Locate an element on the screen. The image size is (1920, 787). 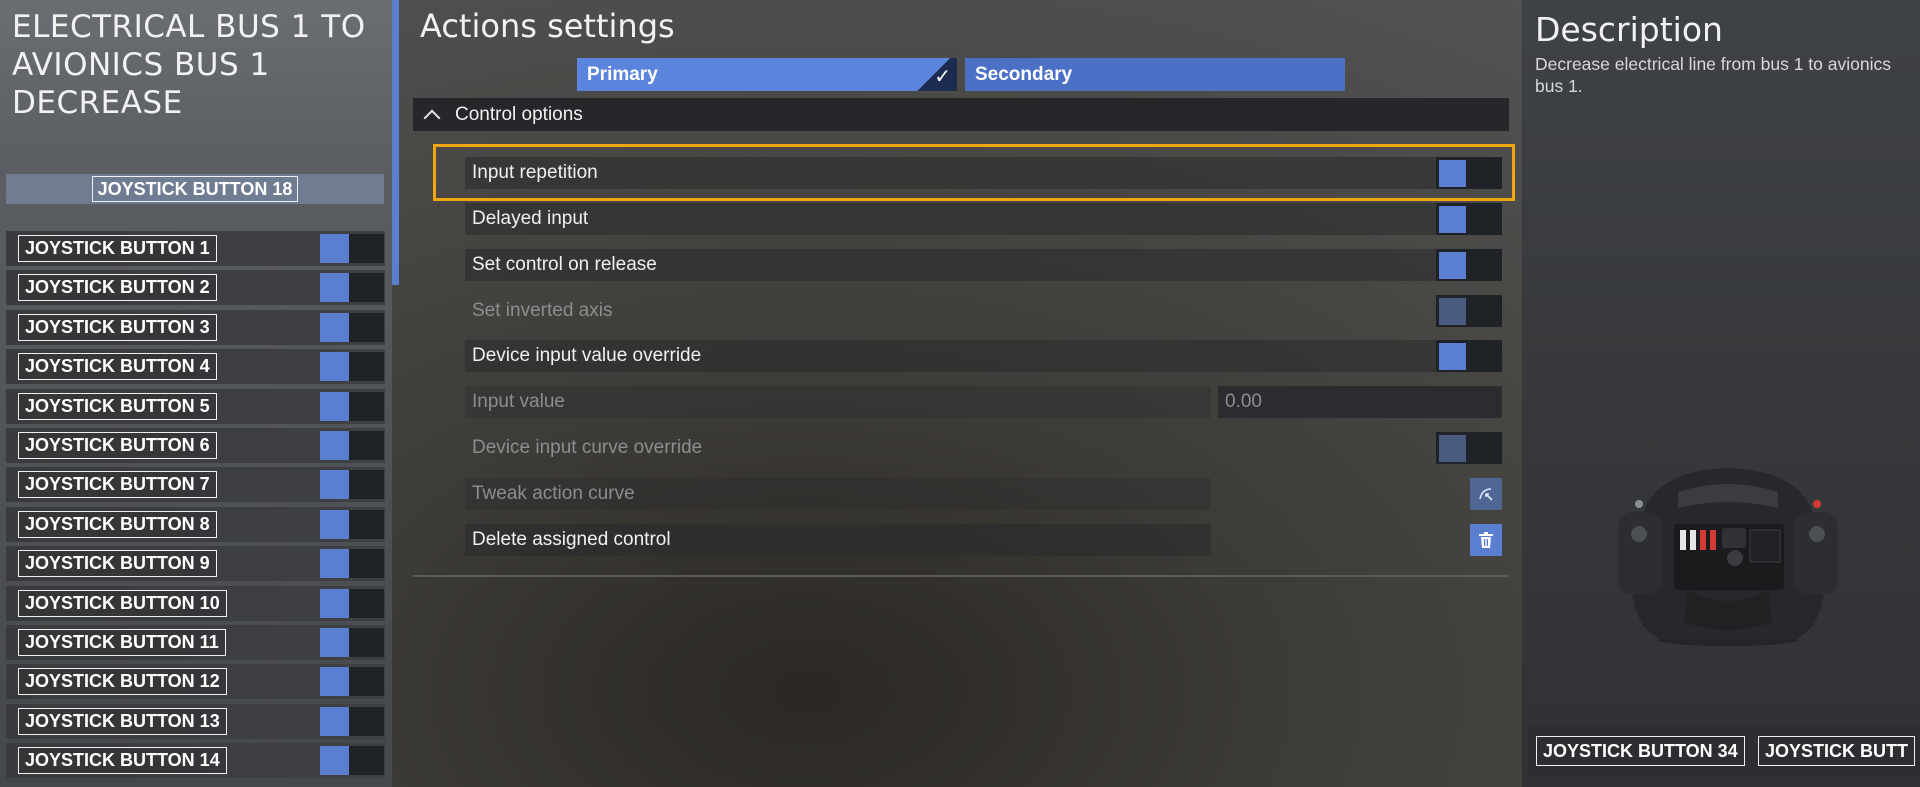
tab-secondary: Secondary is located at coordinates (1155, 74).